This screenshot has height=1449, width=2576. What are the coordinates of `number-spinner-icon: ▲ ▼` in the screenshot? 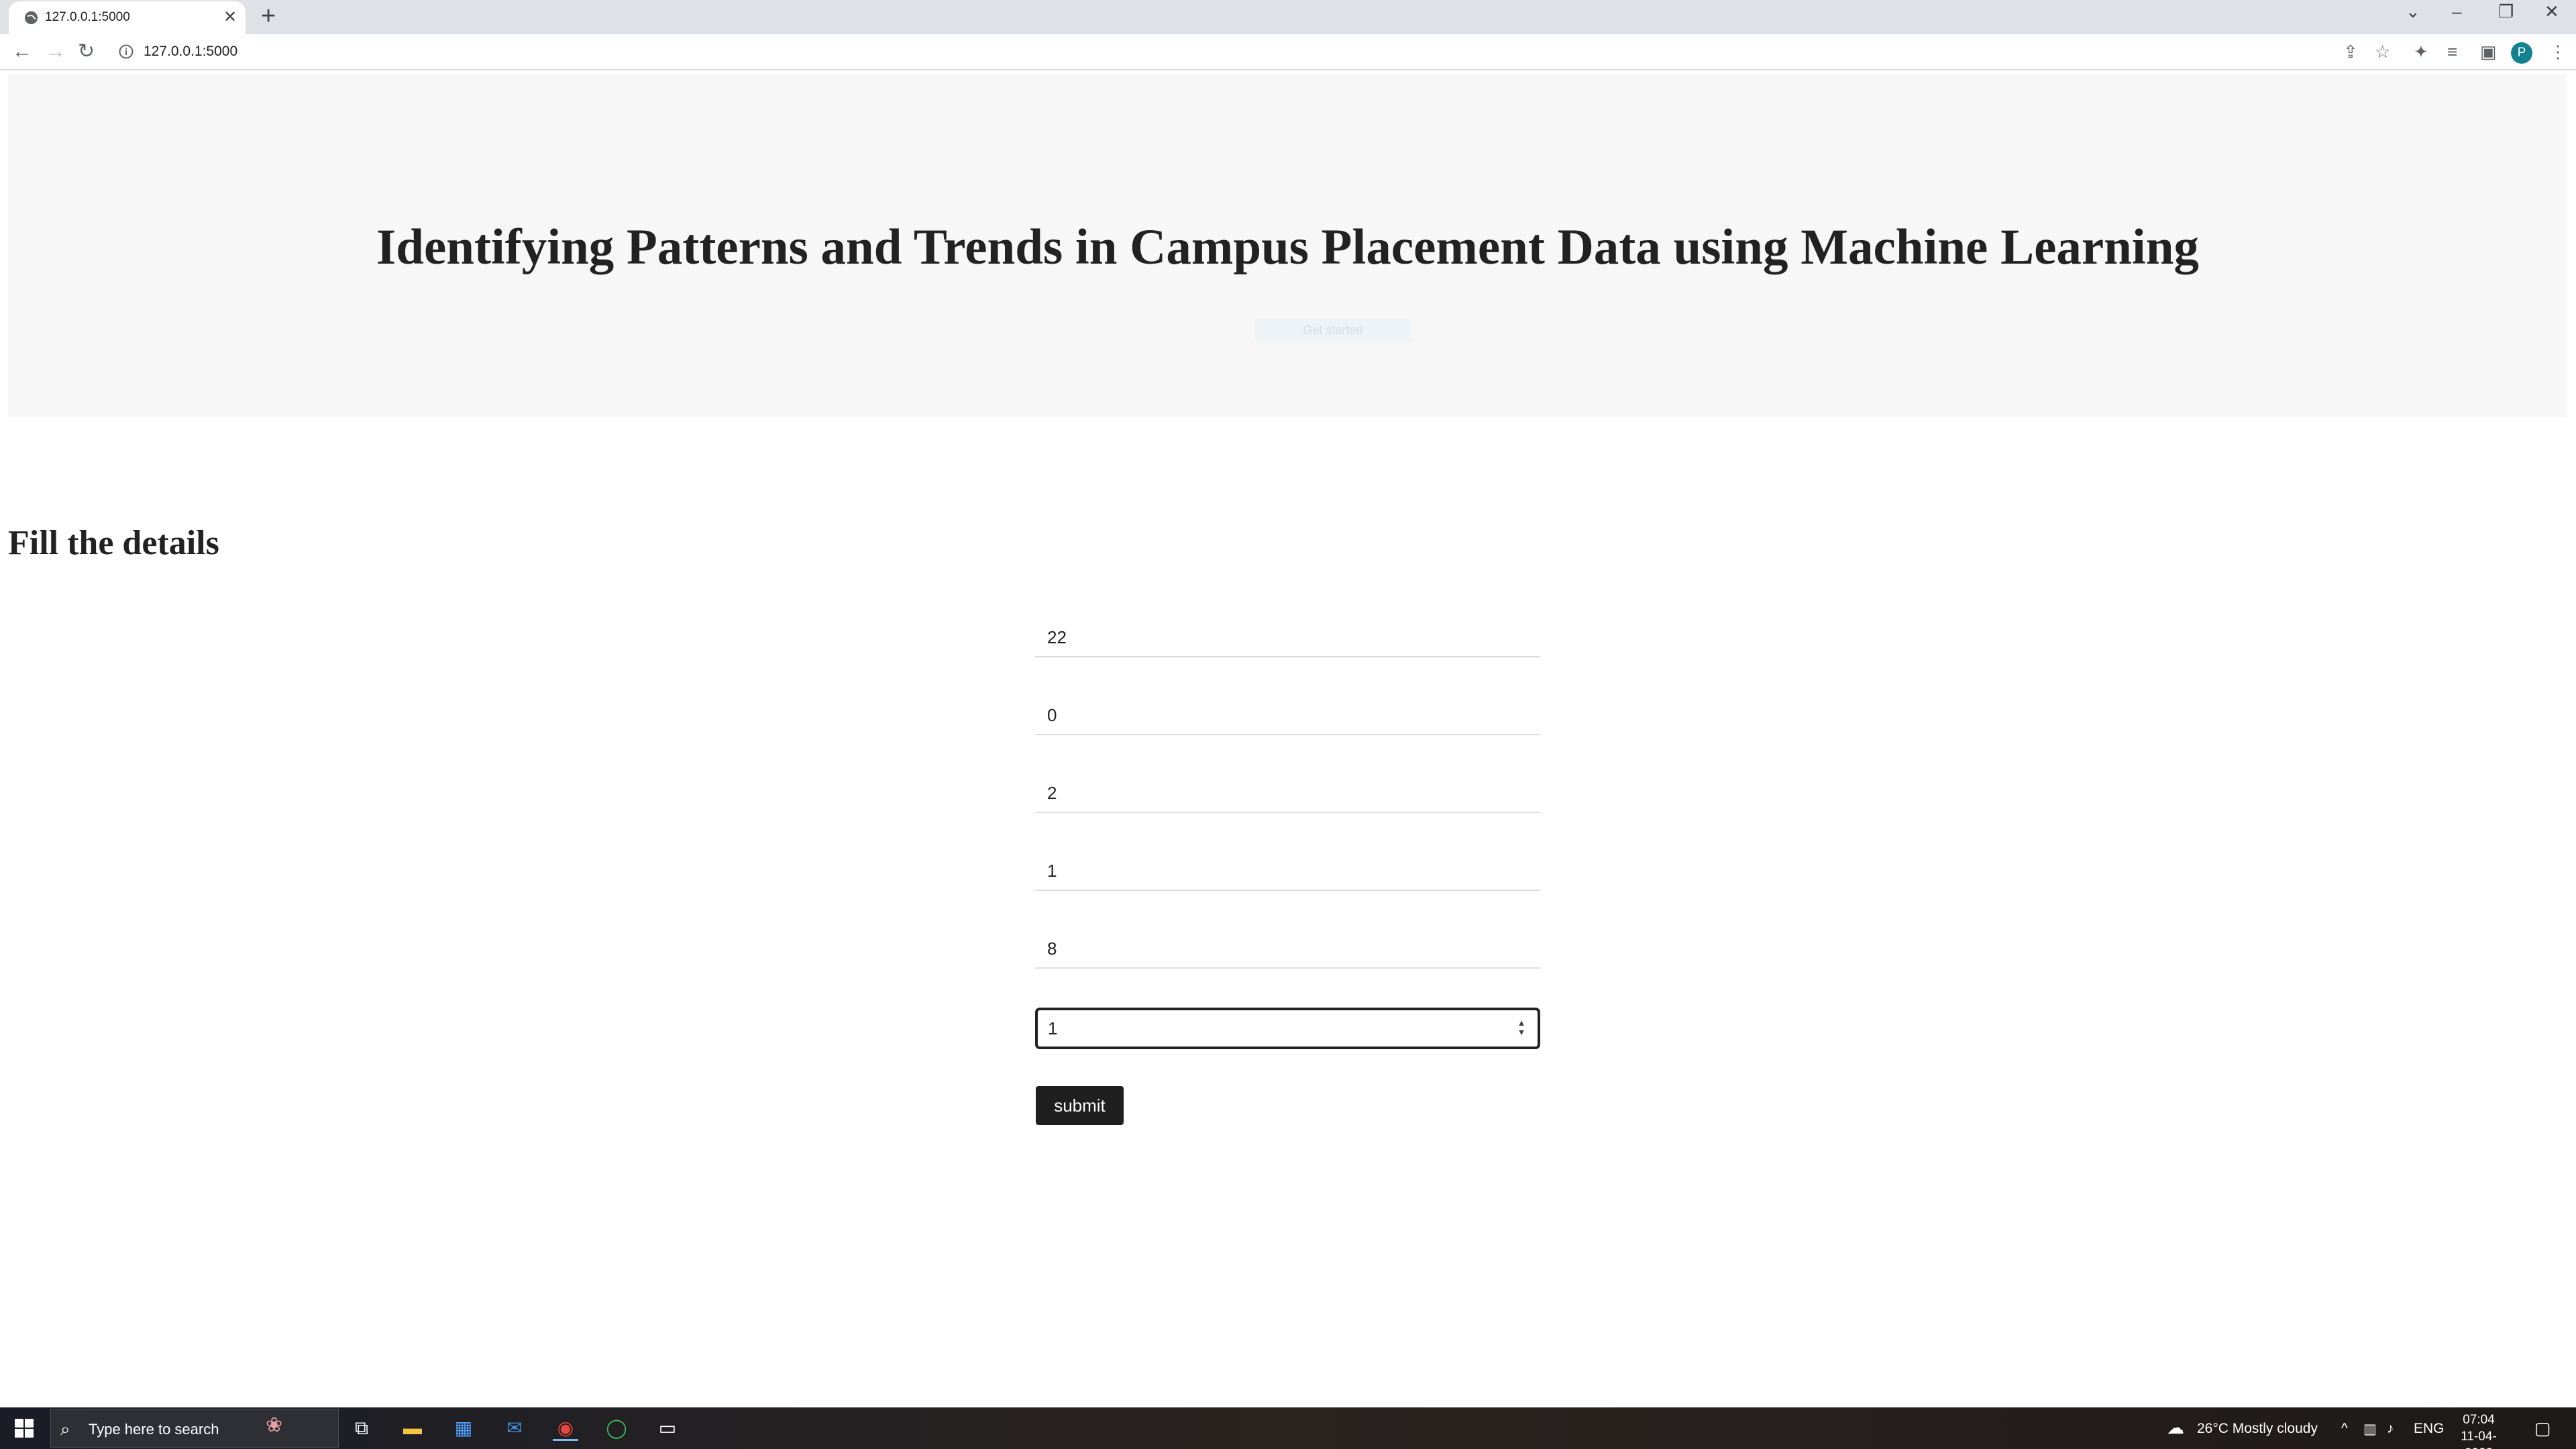 It's located at (1521, 1028).